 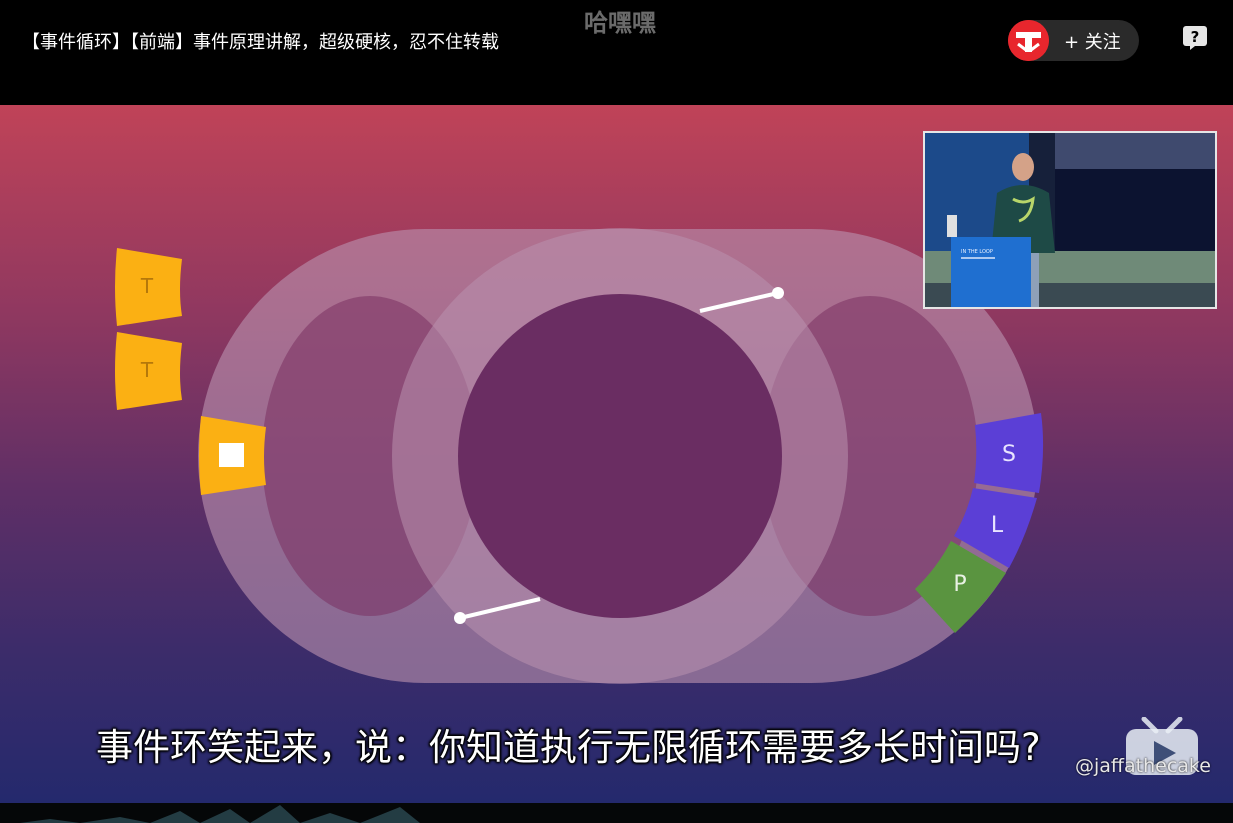 I want to click on left-task-tiles: T T, so click(x=148, y=329).